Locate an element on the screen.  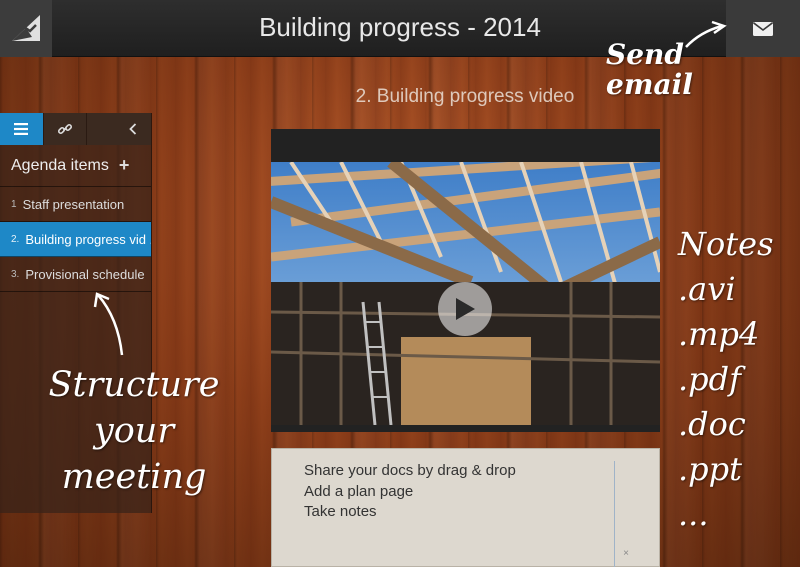
annotation-line: meeting is located at coordinates (134, 477).